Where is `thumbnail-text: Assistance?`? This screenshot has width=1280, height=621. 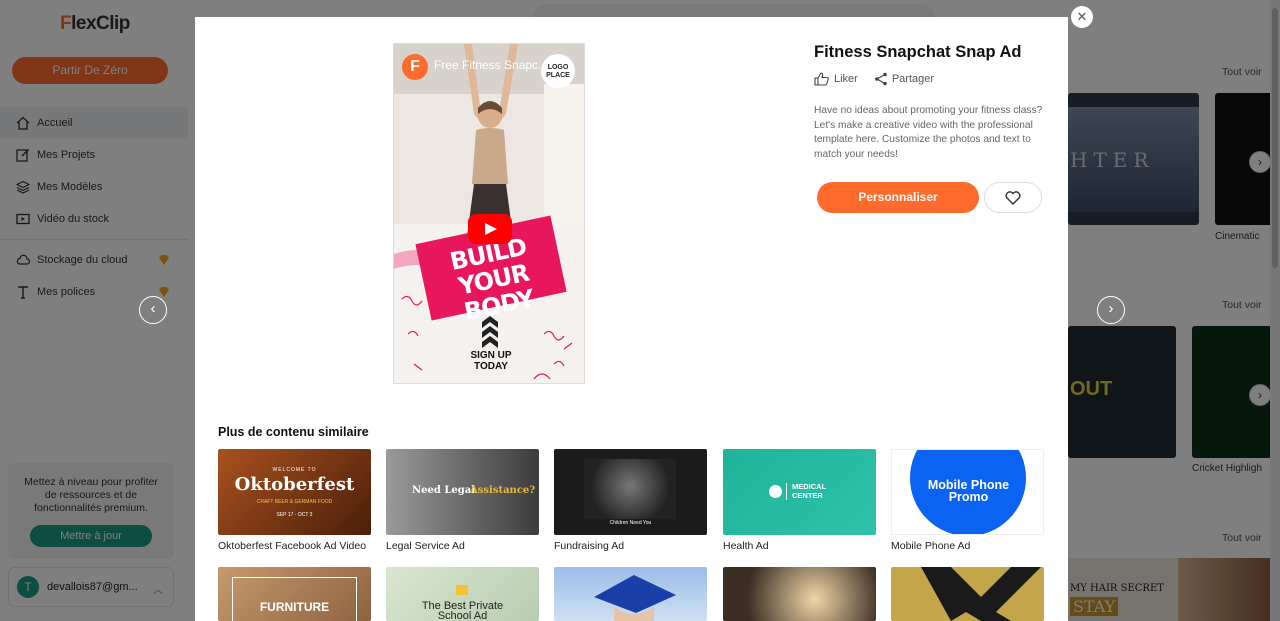 thumbnail-text: Assistance? is located at coordinates (503, 490).